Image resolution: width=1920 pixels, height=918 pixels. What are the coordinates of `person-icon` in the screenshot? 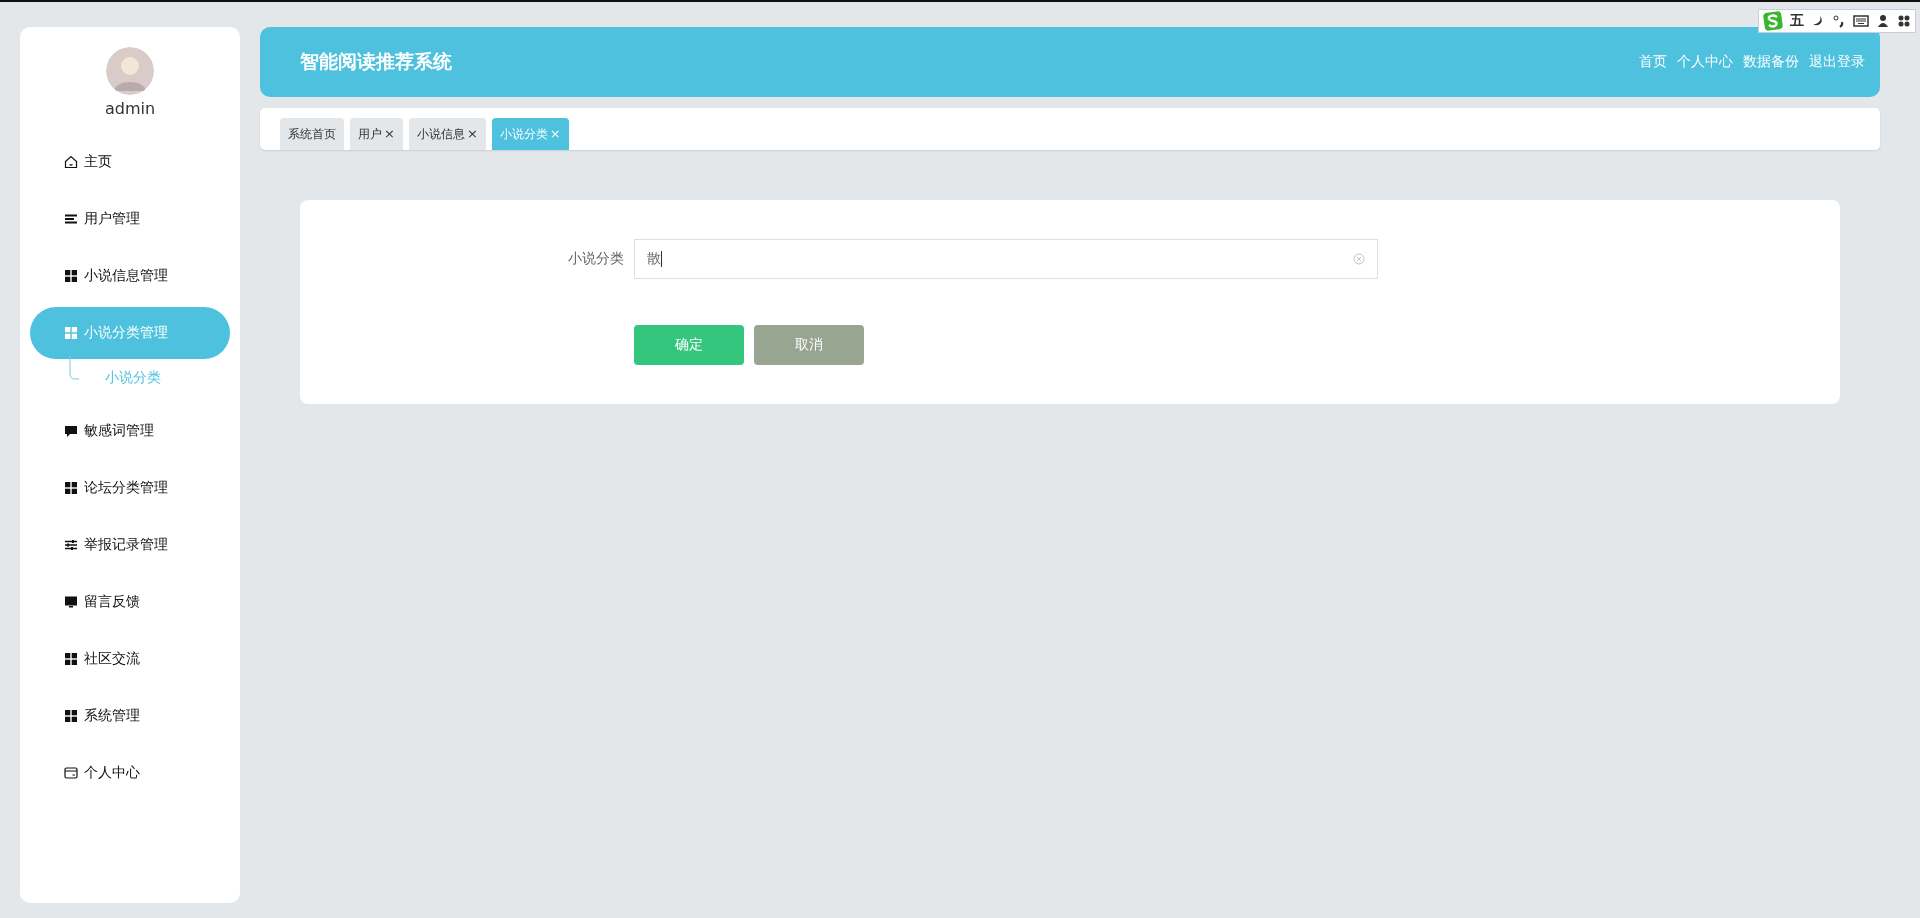 It's located at (1883, 21).